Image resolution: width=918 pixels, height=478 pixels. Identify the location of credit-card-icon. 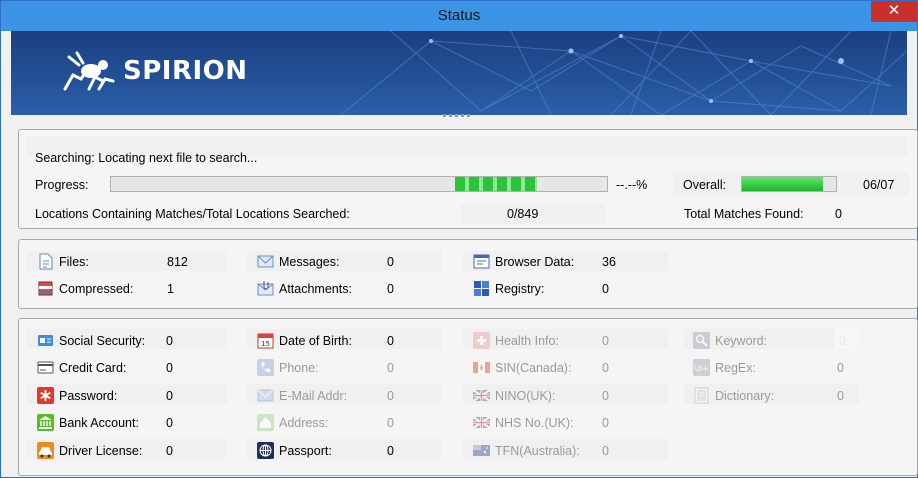
(45, 367).